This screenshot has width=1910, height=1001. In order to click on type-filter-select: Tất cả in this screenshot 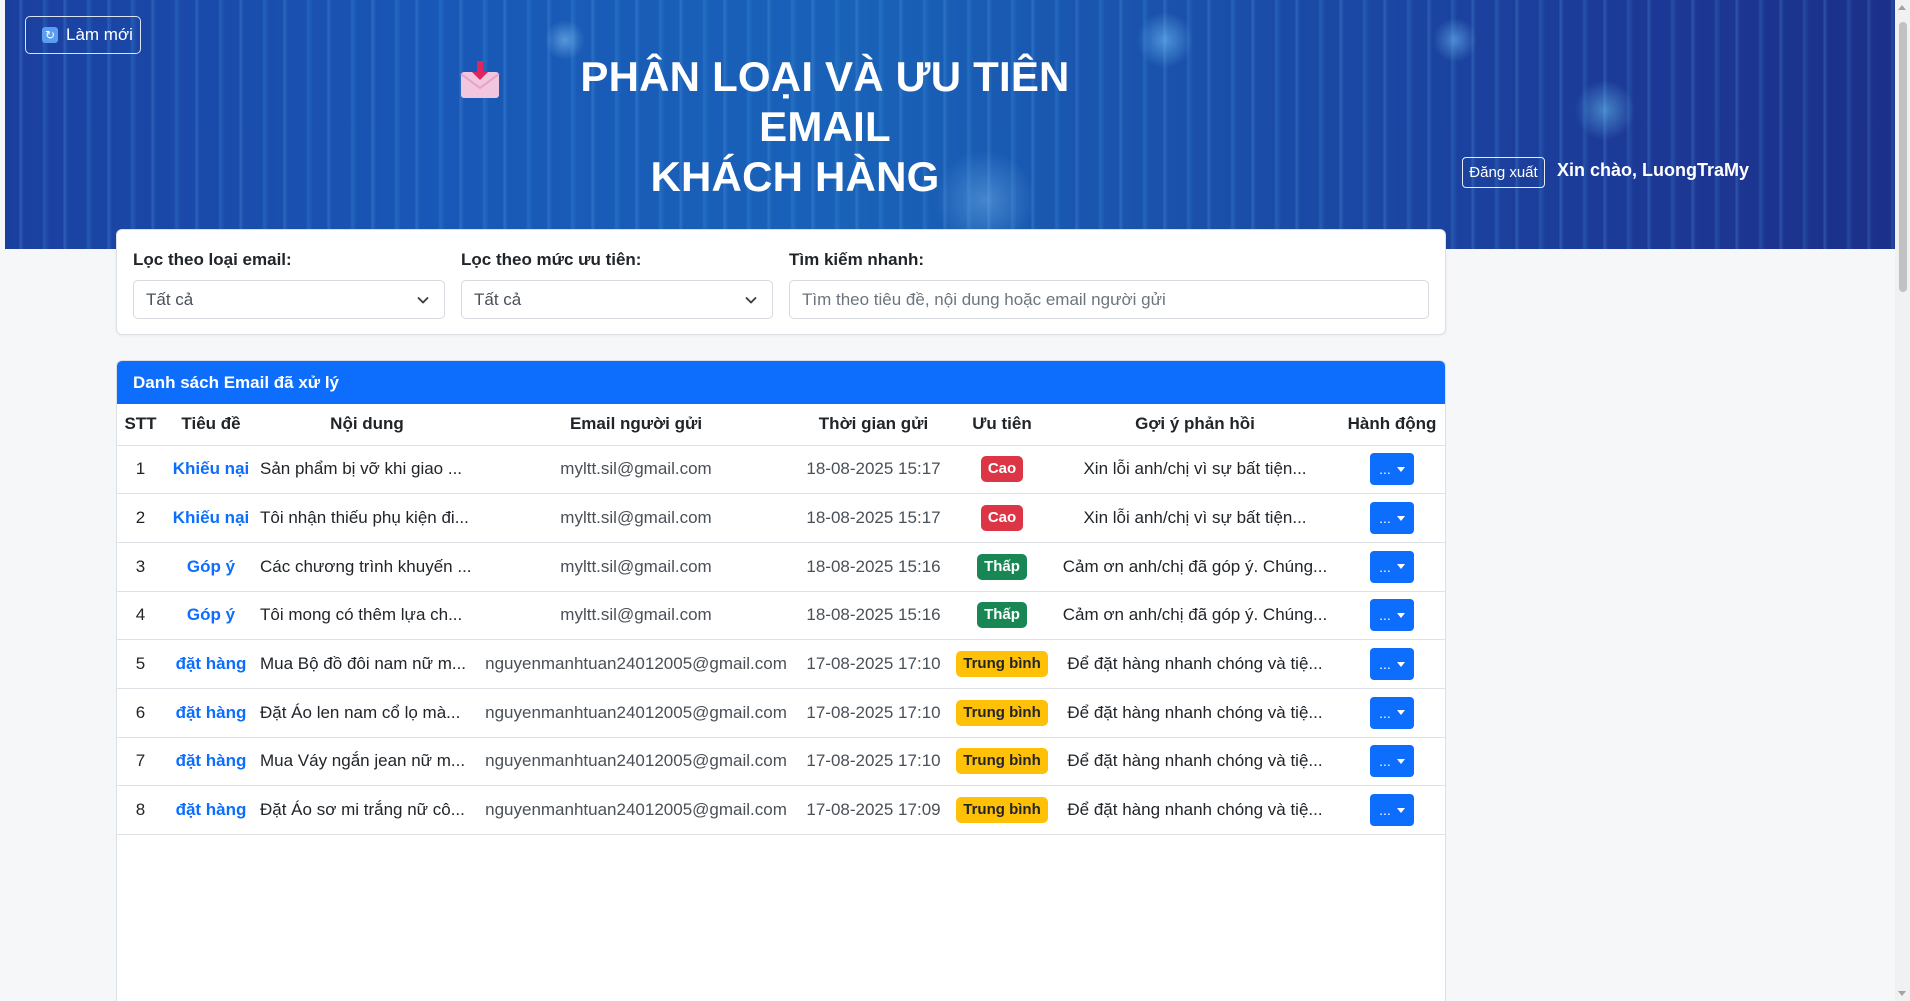, I will do `click(289, 299)`.